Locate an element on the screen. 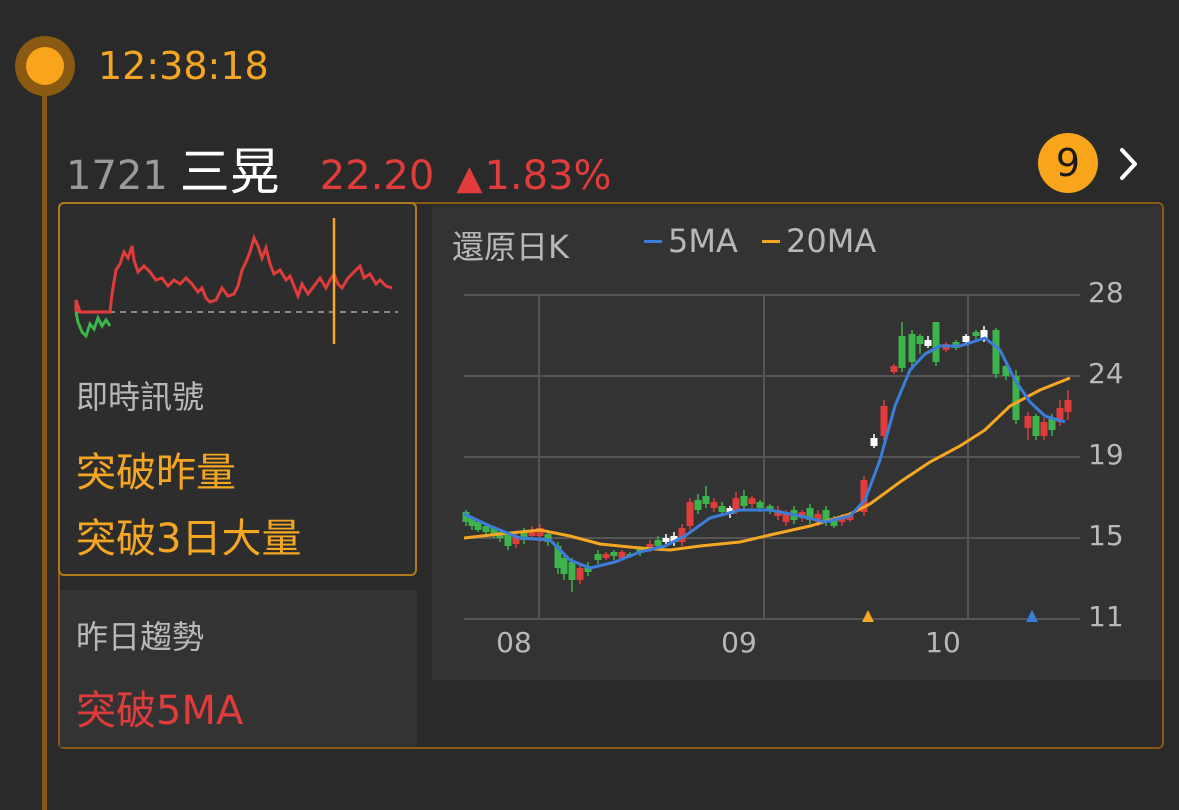 Image resolution: width=1179 pixels, height=810 pixels. intraday-signal-label: 即時訊號 is located at coordinates (140, 397).